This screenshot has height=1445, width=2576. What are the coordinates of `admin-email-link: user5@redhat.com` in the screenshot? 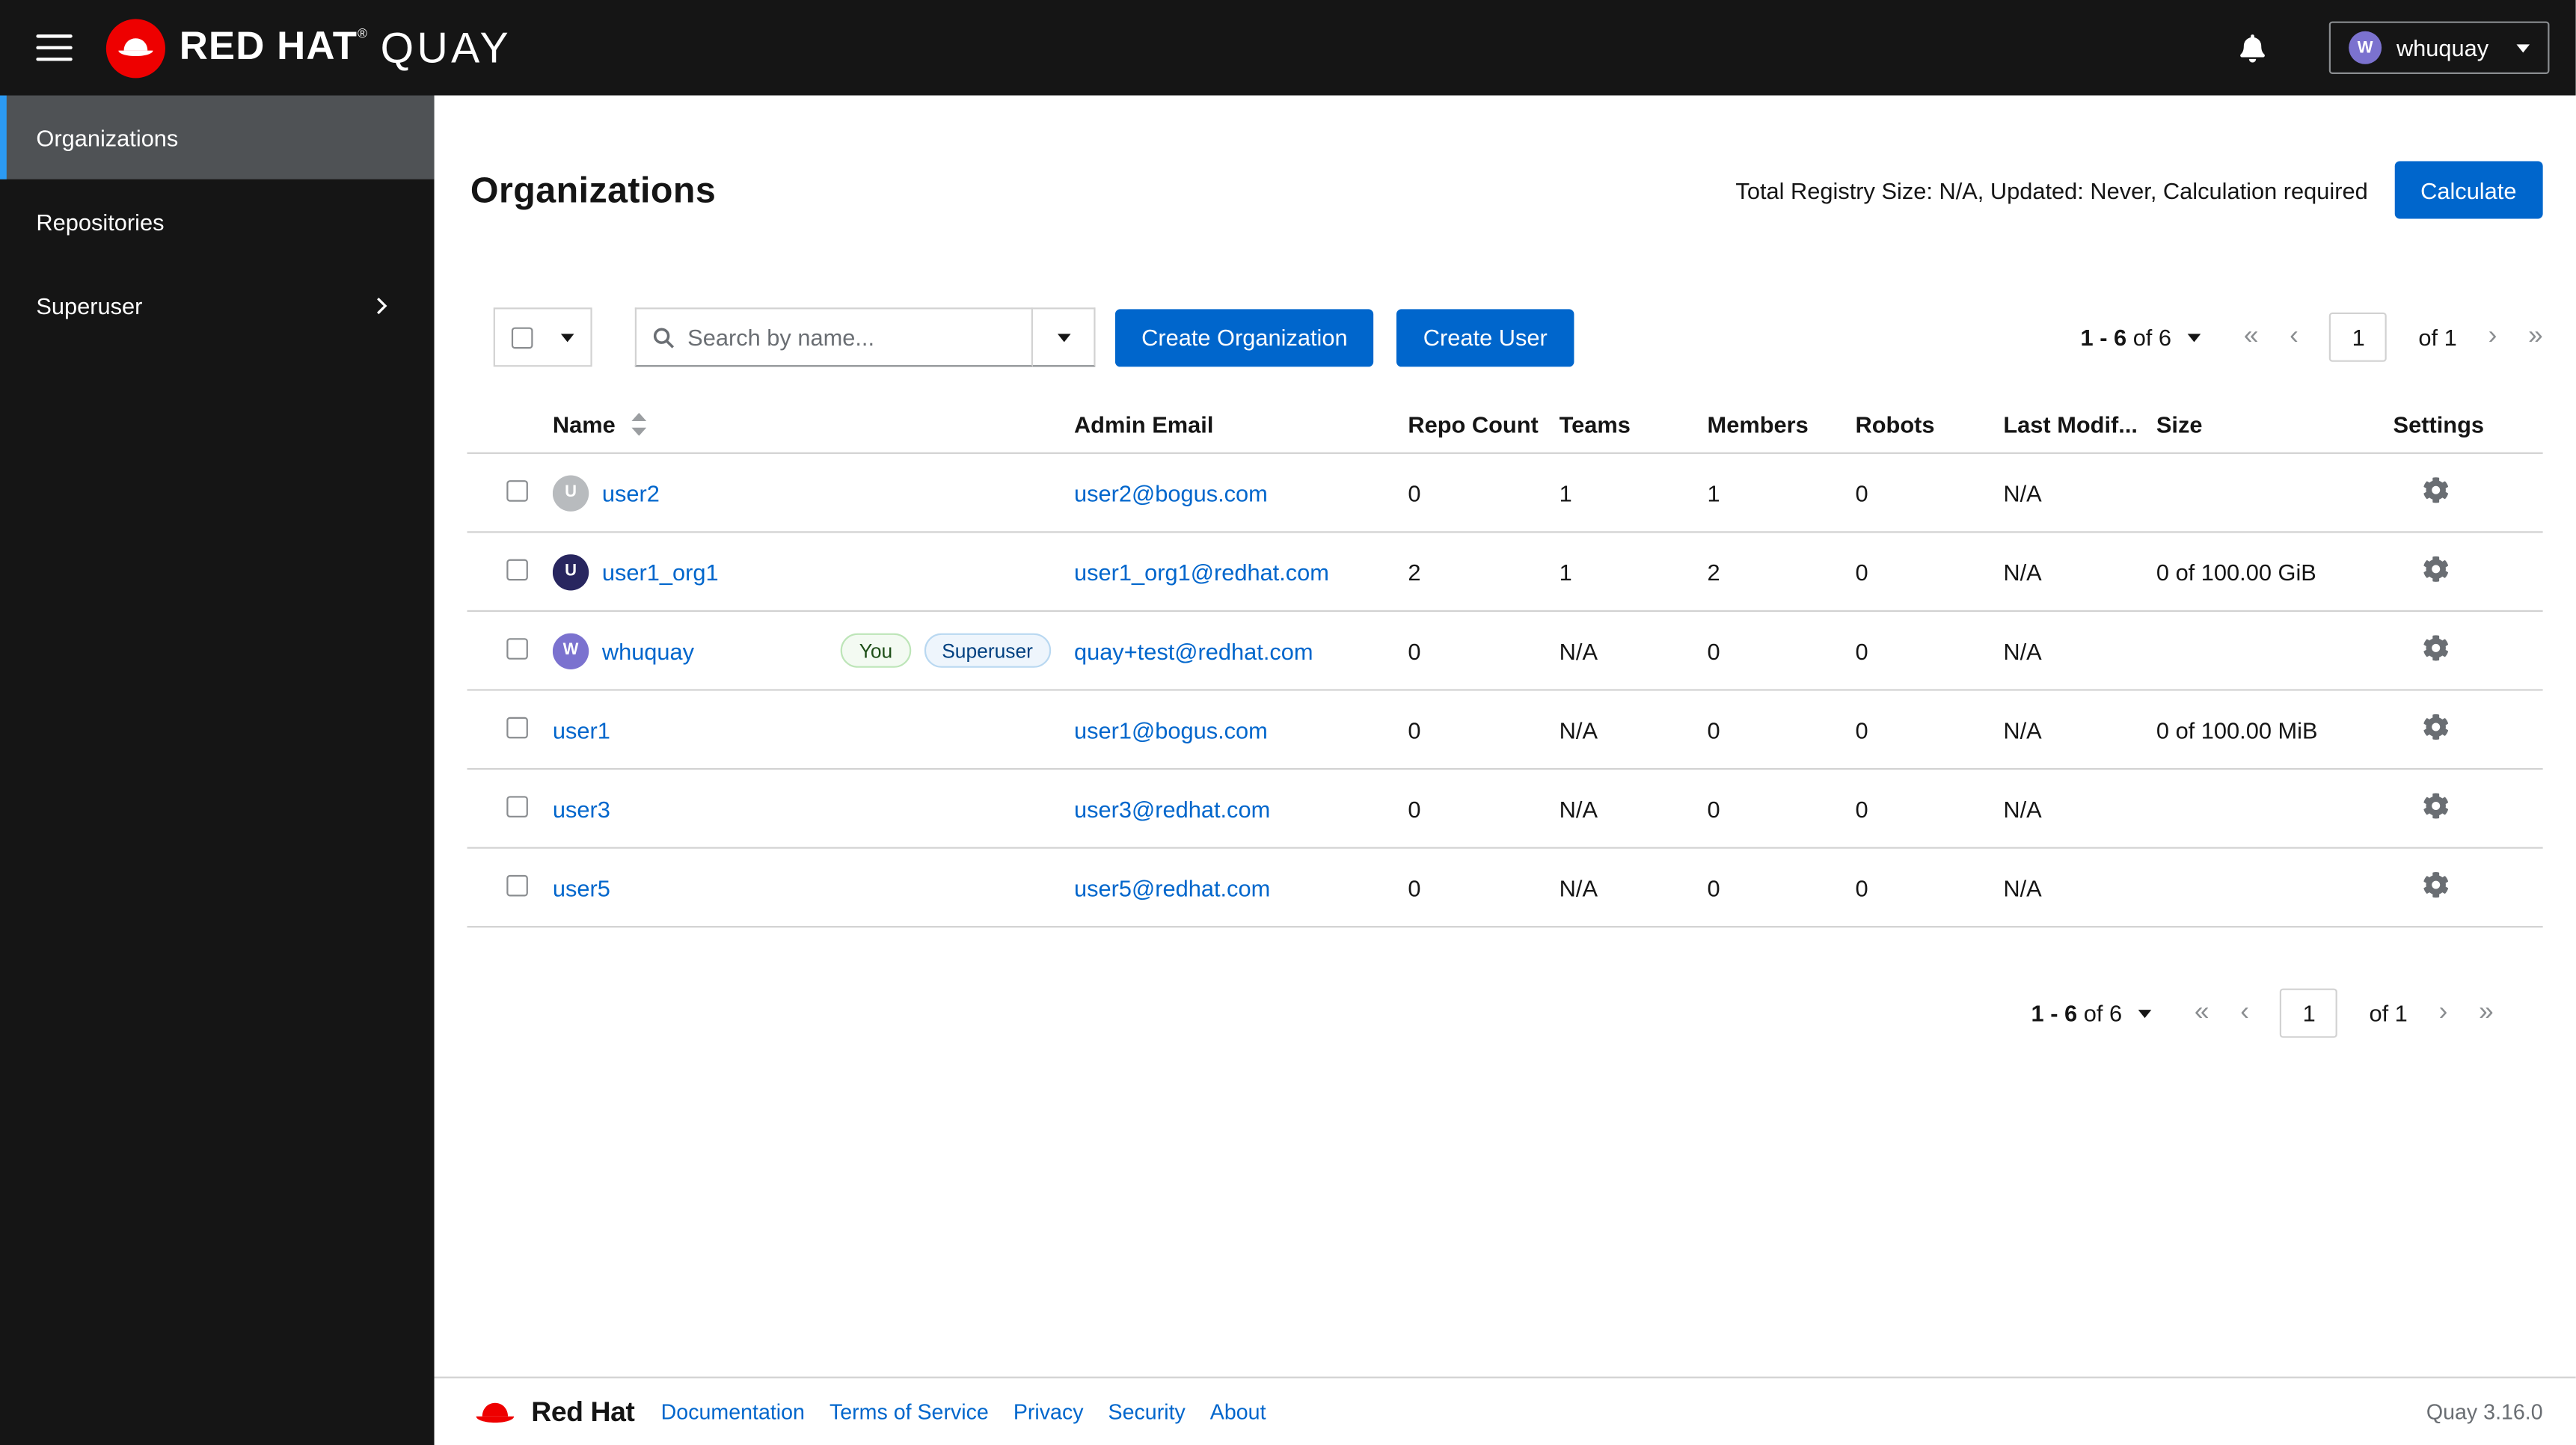 It's located at (1172, 888).